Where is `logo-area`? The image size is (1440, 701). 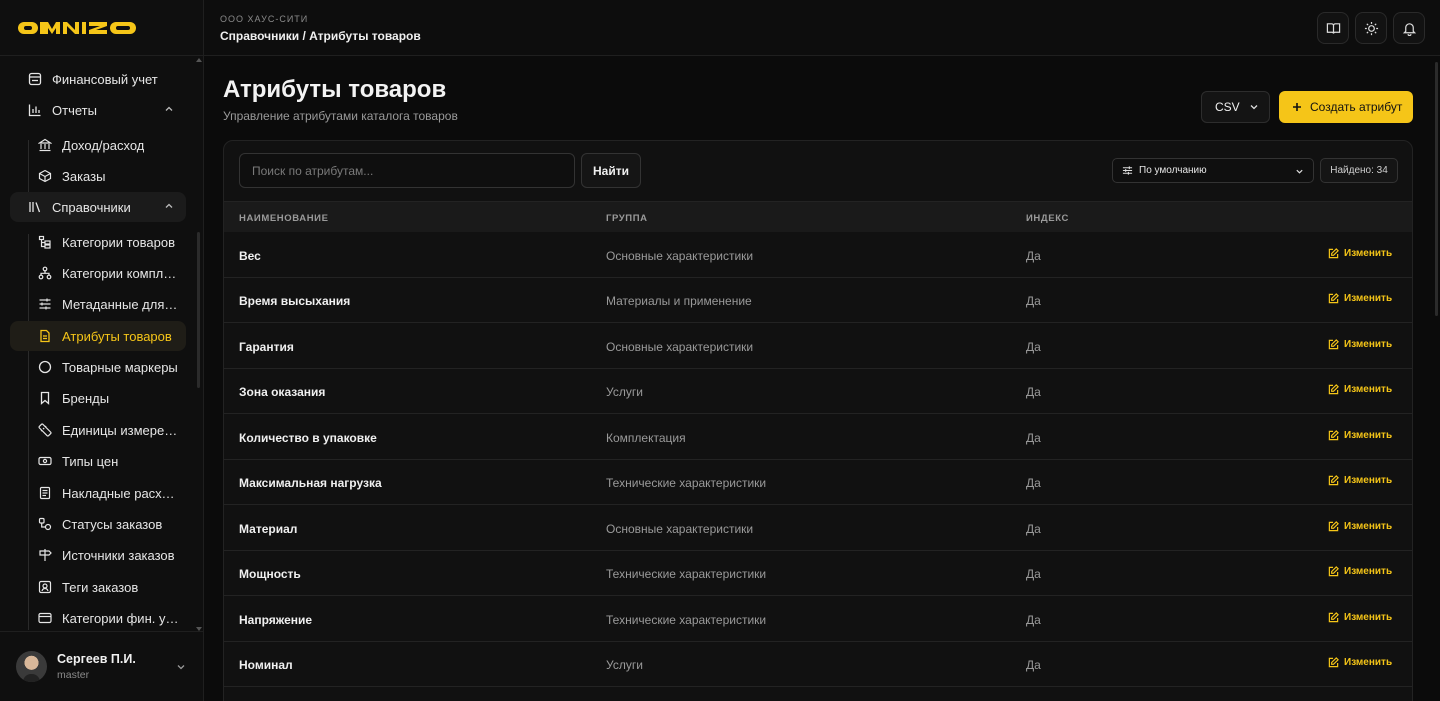 logo-area is located at coordinates (101, 28).